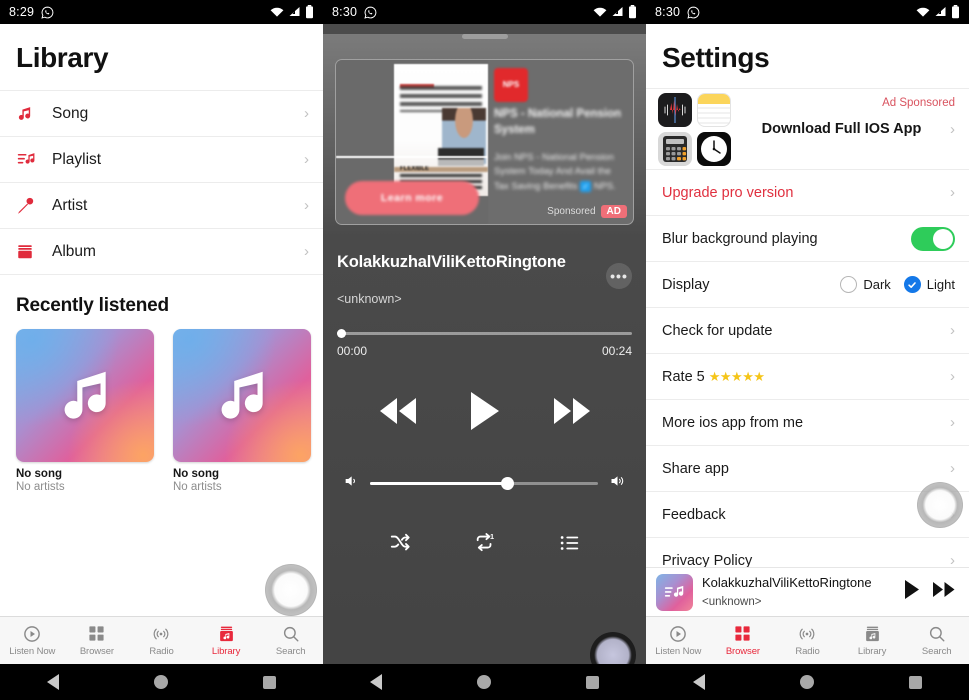 The height and width of the screenshot is (700, 969). I want to click on ad-sponsored-label: Sponsored, so click(571, 211).